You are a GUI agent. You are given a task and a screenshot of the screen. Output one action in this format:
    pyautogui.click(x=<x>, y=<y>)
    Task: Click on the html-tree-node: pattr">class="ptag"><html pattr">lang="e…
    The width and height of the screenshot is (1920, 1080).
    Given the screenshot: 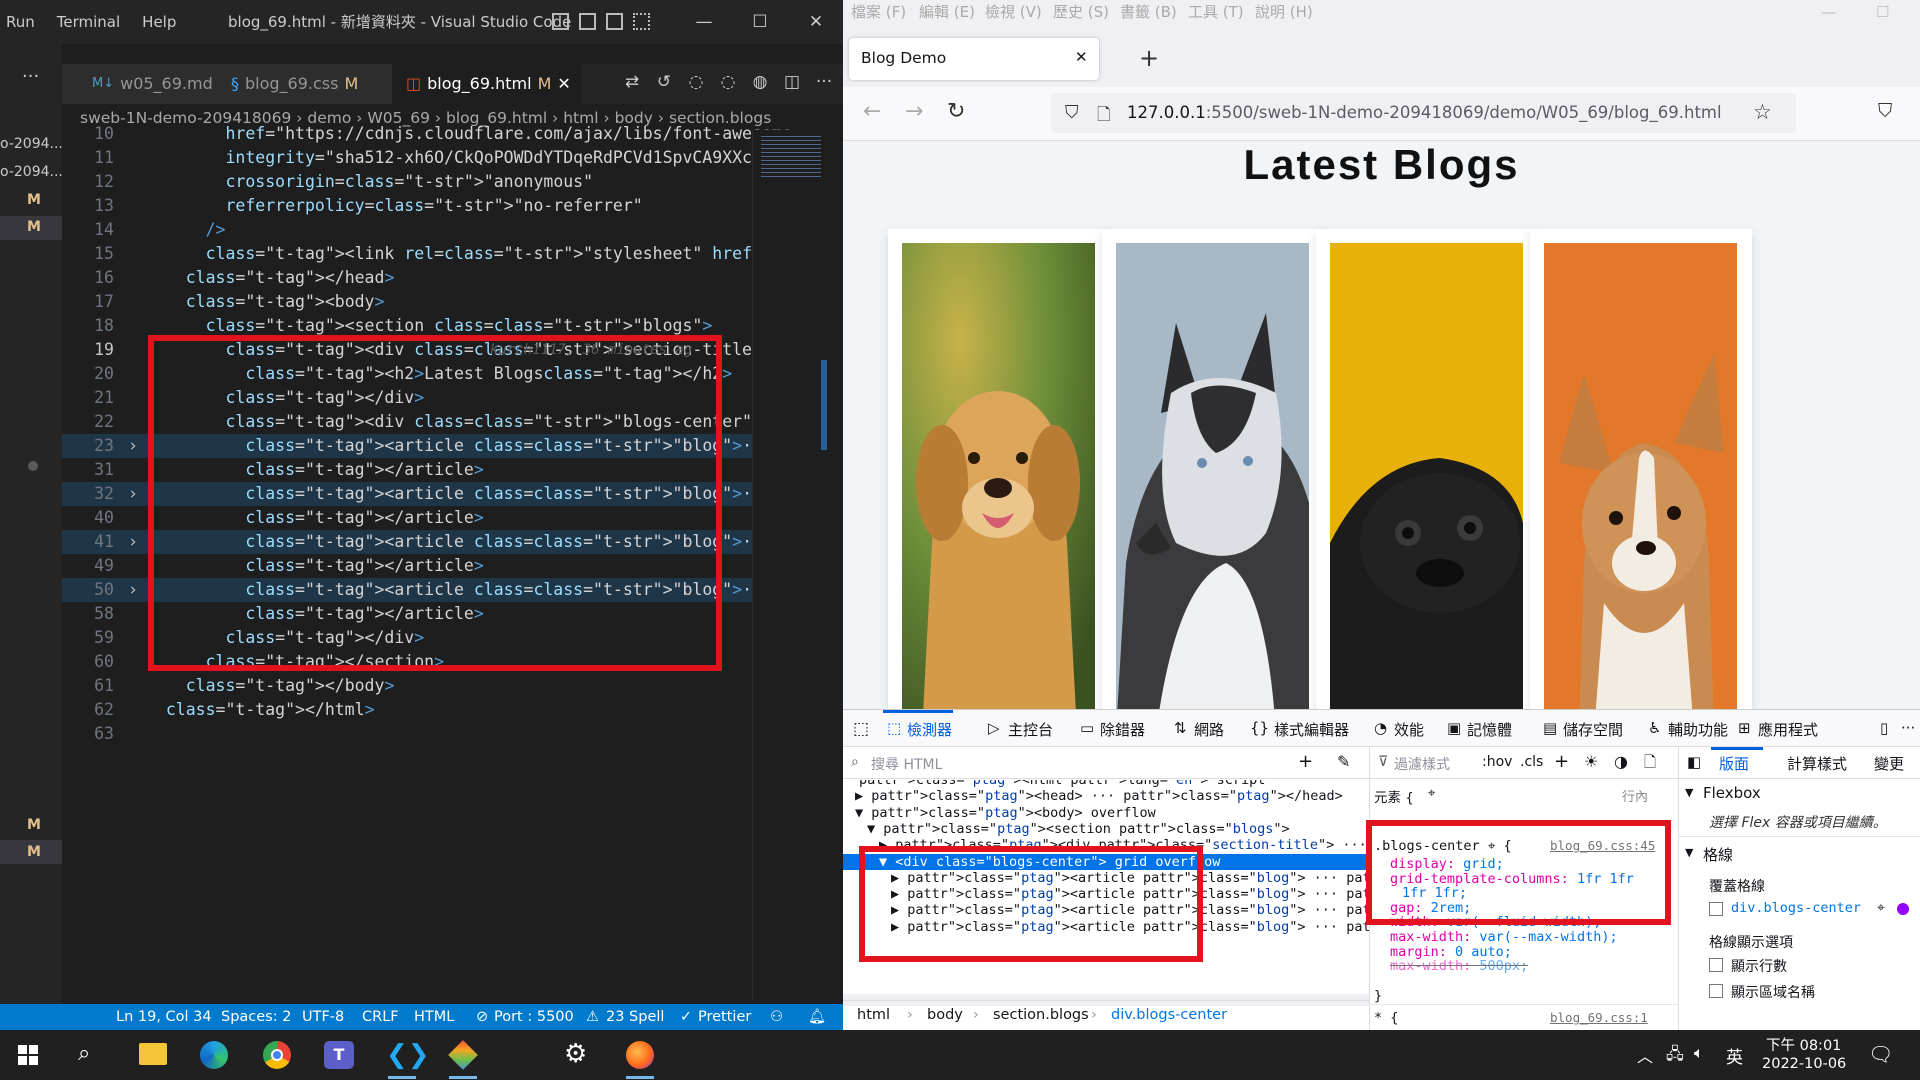 What is the action you would take?
    pyautogui.click(x=1062, y=784)
    